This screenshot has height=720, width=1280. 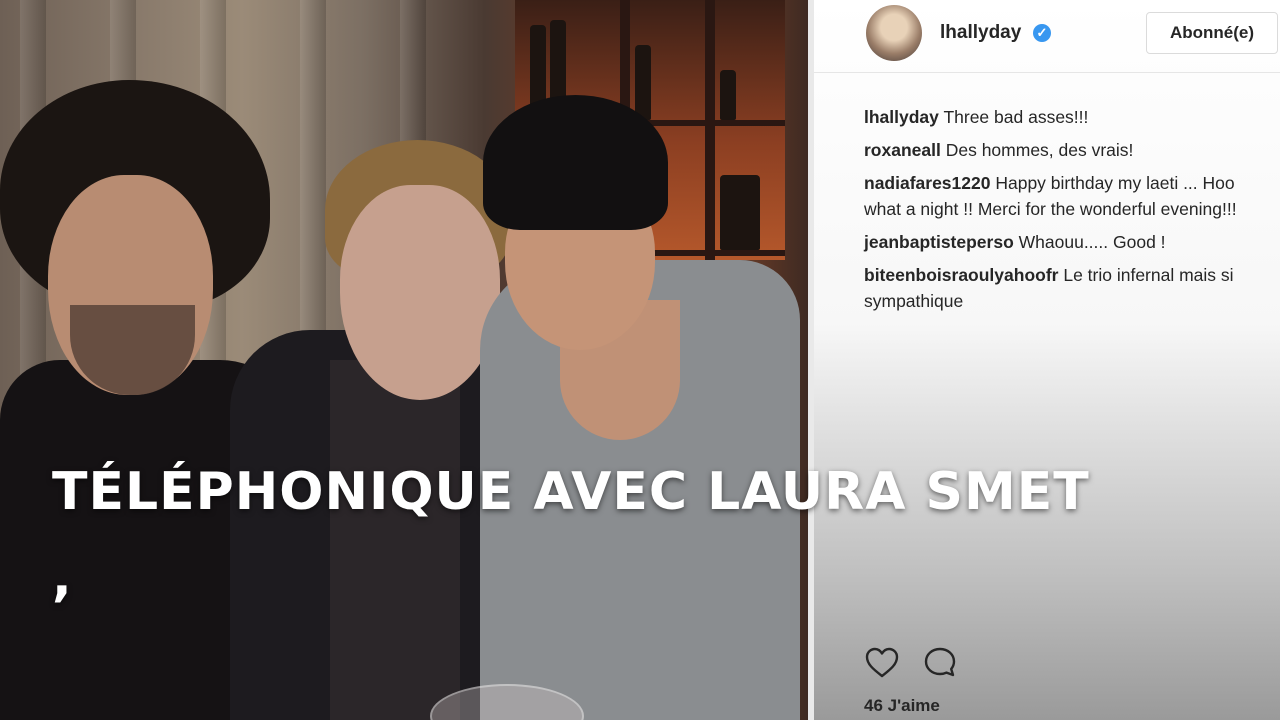 I want to click on comment-text: Whaouu..... Good !, so click(x=1089, y=242).